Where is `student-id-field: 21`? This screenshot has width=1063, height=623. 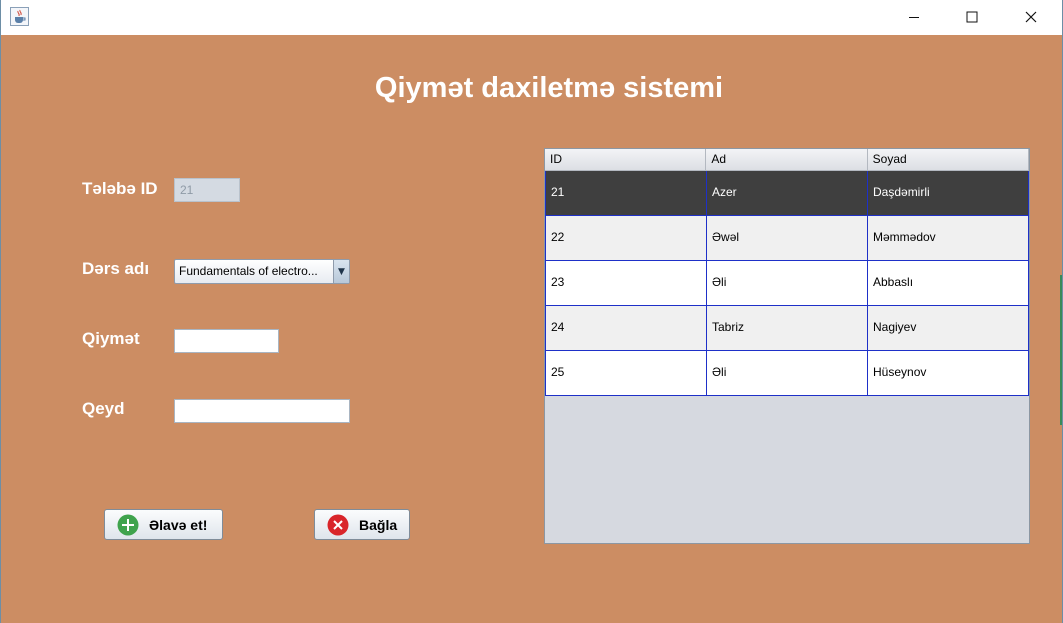
student-id-field: 21 is located at coordinates (207, 190).